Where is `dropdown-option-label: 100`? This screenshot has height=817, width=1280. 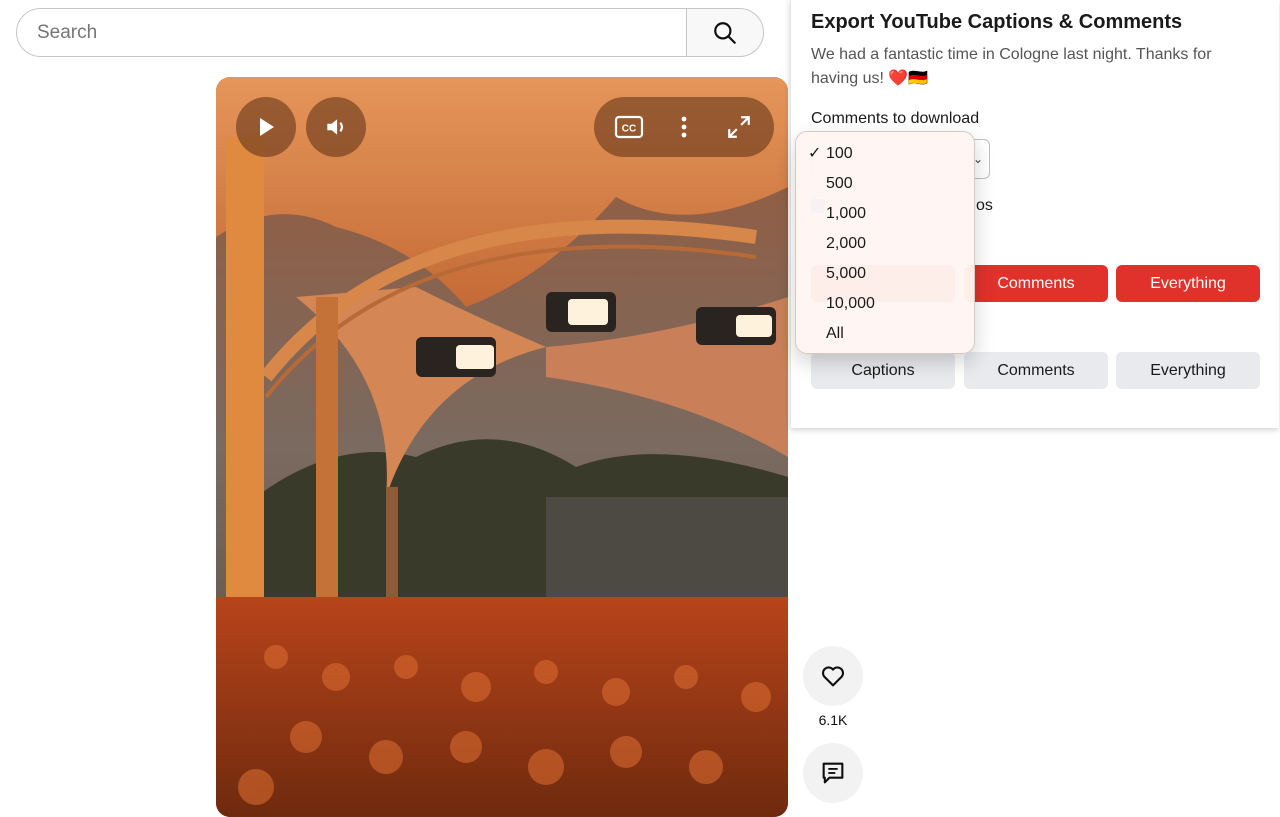
dropdown-option-label: 100 is located at coordinates (839, 153).